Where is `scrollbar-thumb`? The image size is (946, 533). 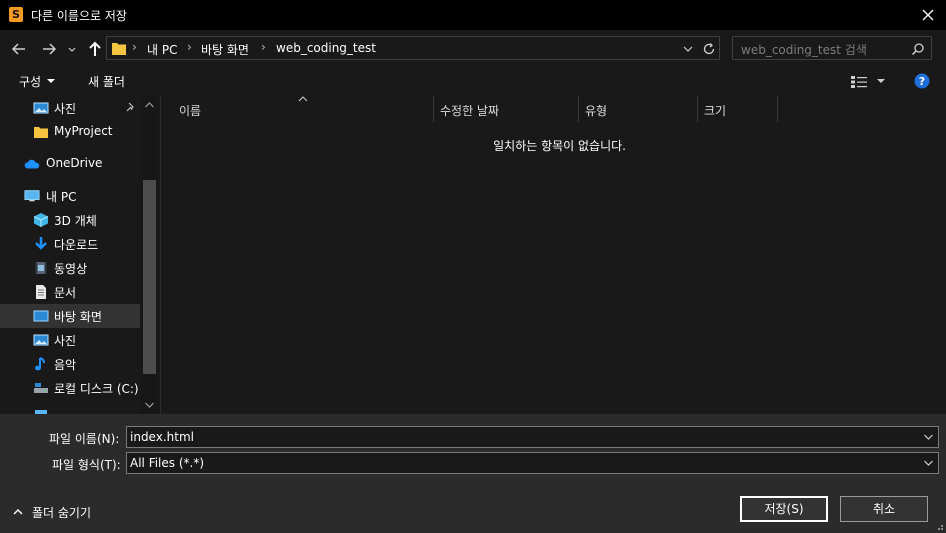
scrollbar-thumb is located at coordinates (149, 277).